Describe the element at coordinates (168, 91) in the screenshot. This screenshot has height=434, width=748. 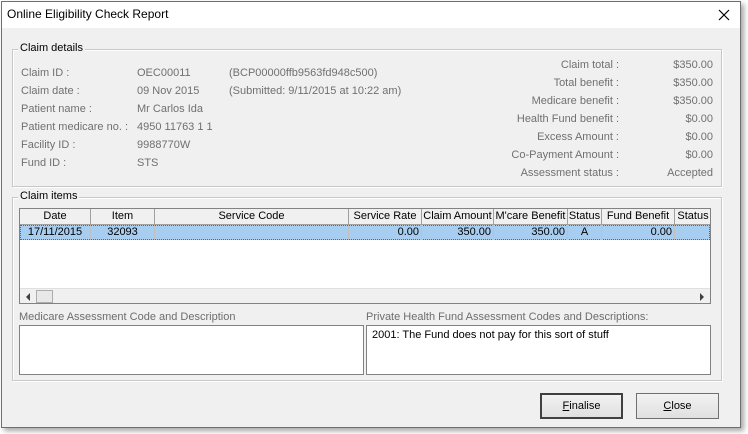
I see `claim-date-value: 09 Nov 2015` at that location.